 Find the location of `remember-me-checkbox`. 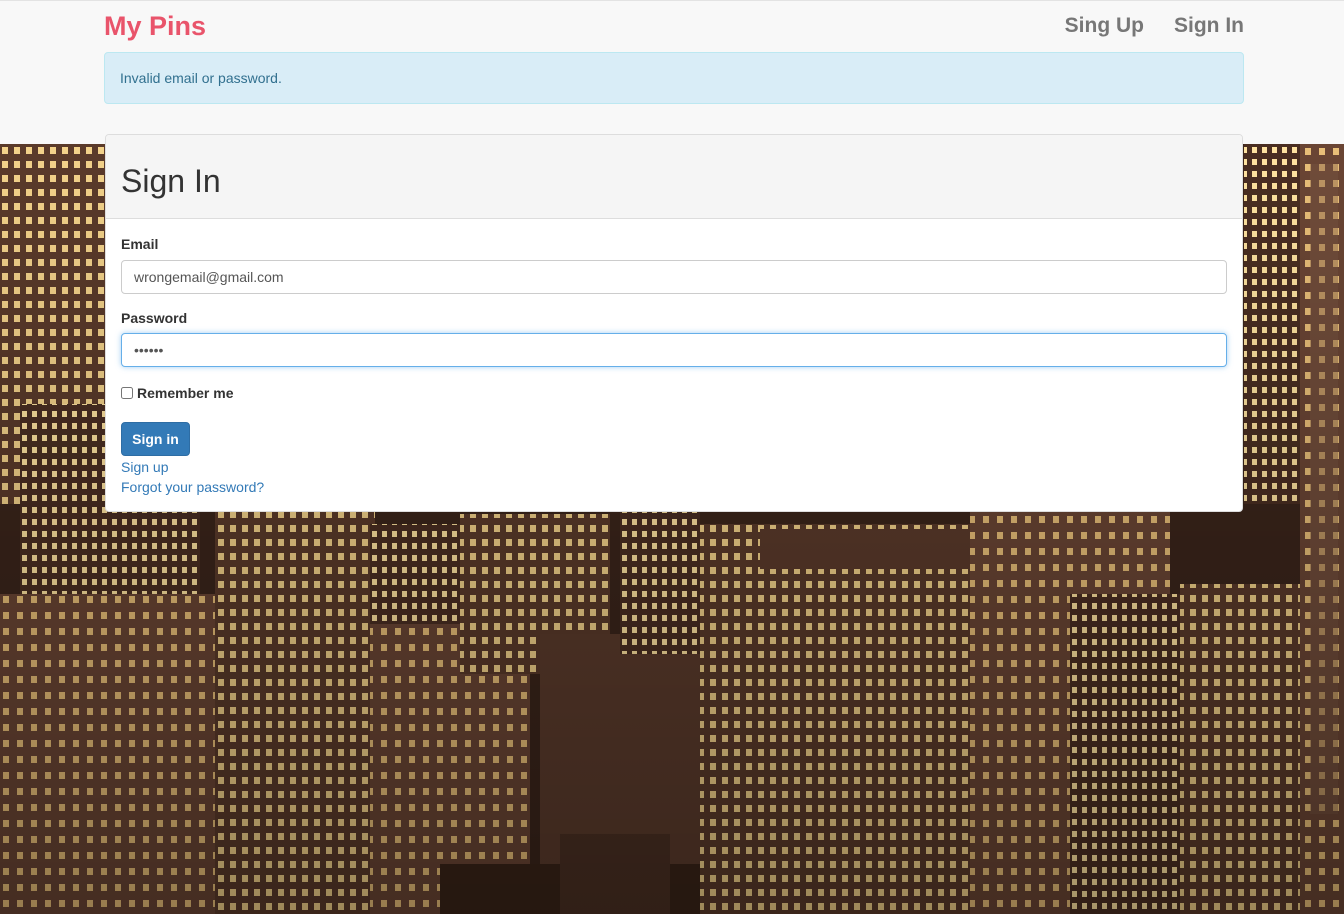

remember-me-checkbox is located at coordinates (127, 393).